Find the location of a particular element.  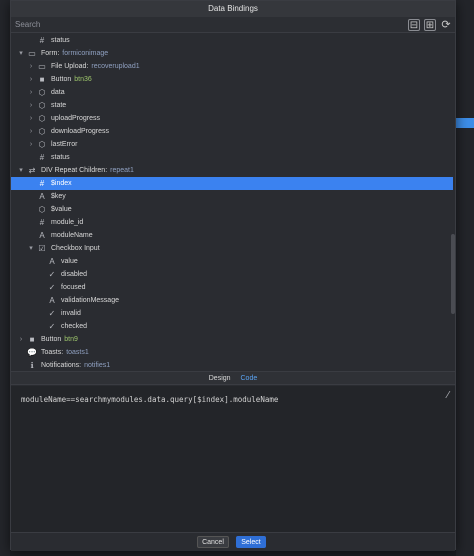

tree-item-text: Form: is located at coordinates (50, 53).